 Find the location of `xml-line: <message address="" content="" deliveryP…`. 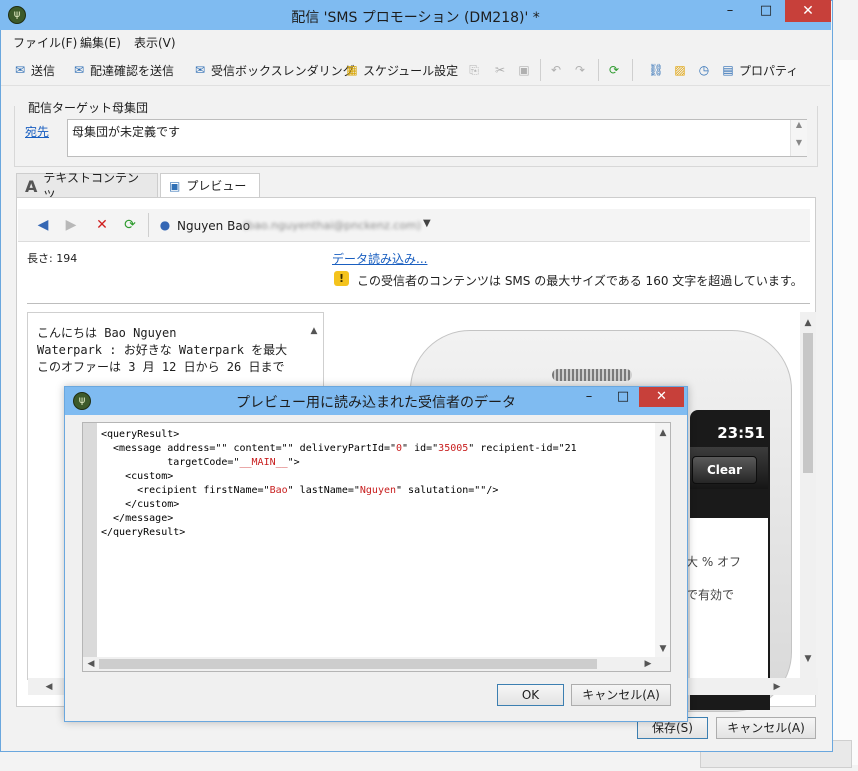

xml-line: <message address="" content="" deliveryP… is located at coordinates (339, 448).